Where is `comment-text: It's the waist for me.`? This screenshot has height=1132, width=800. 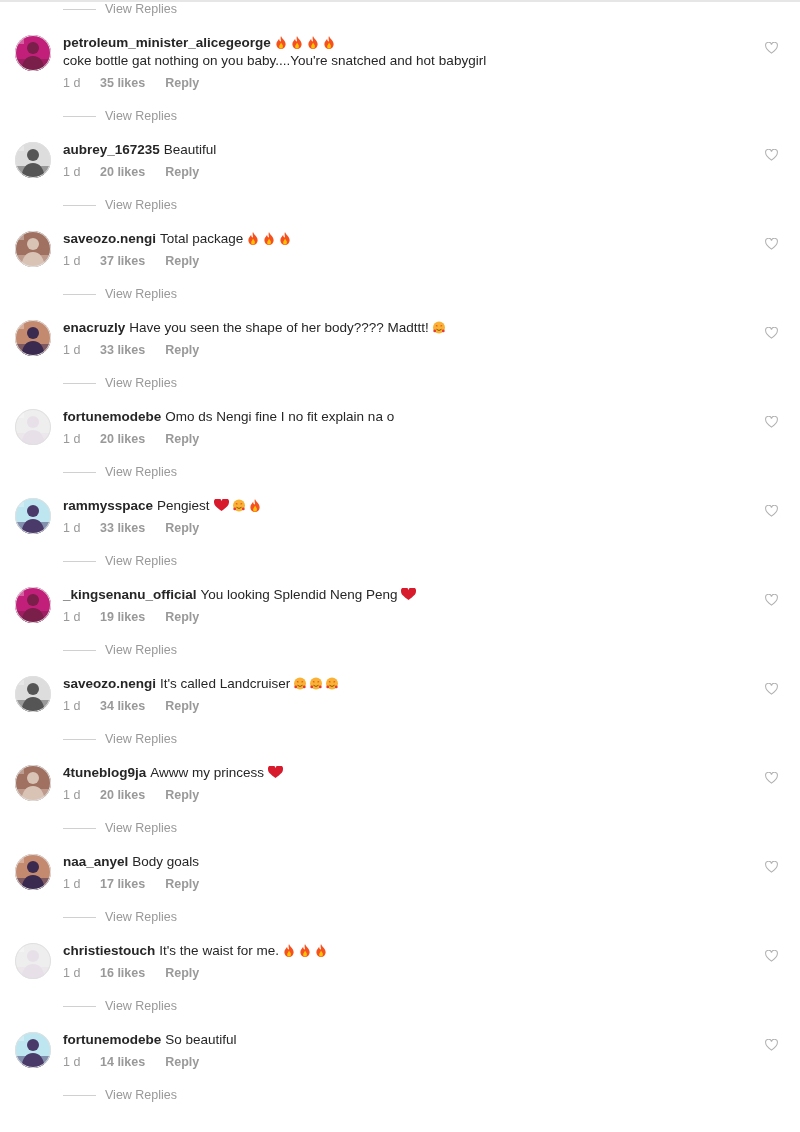 comment-text: It's the waist for me. is located at coordinates (219, 950).